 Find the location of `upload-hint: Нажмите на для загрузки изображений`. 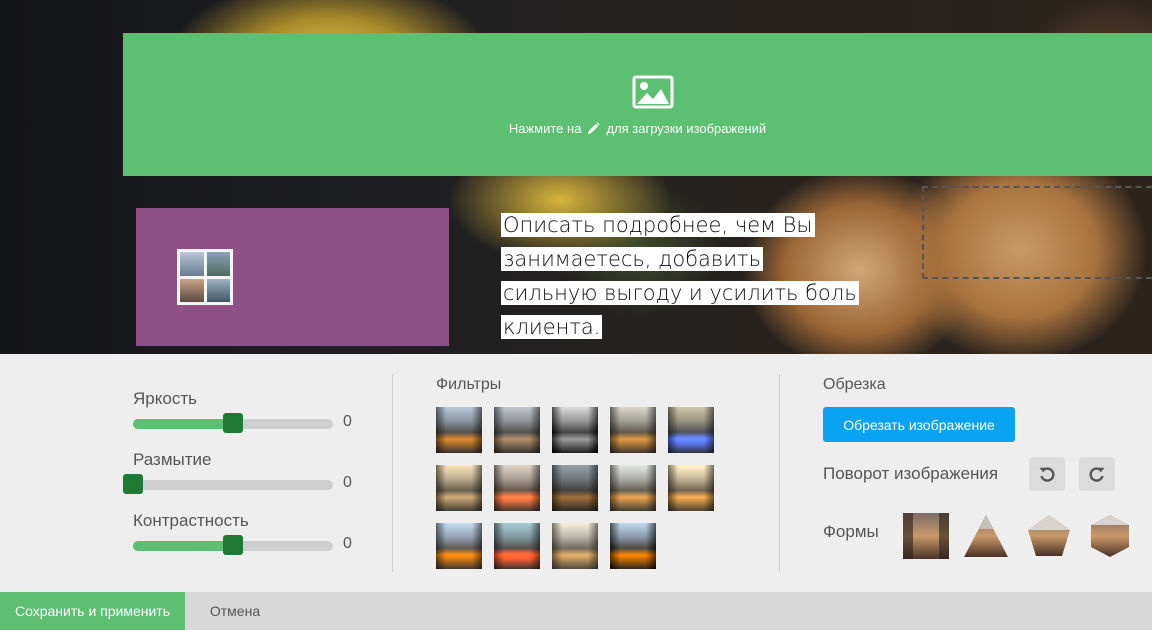

upload-hint: Нажмите на для загрузки изображений is located at coordinates (637, 128).